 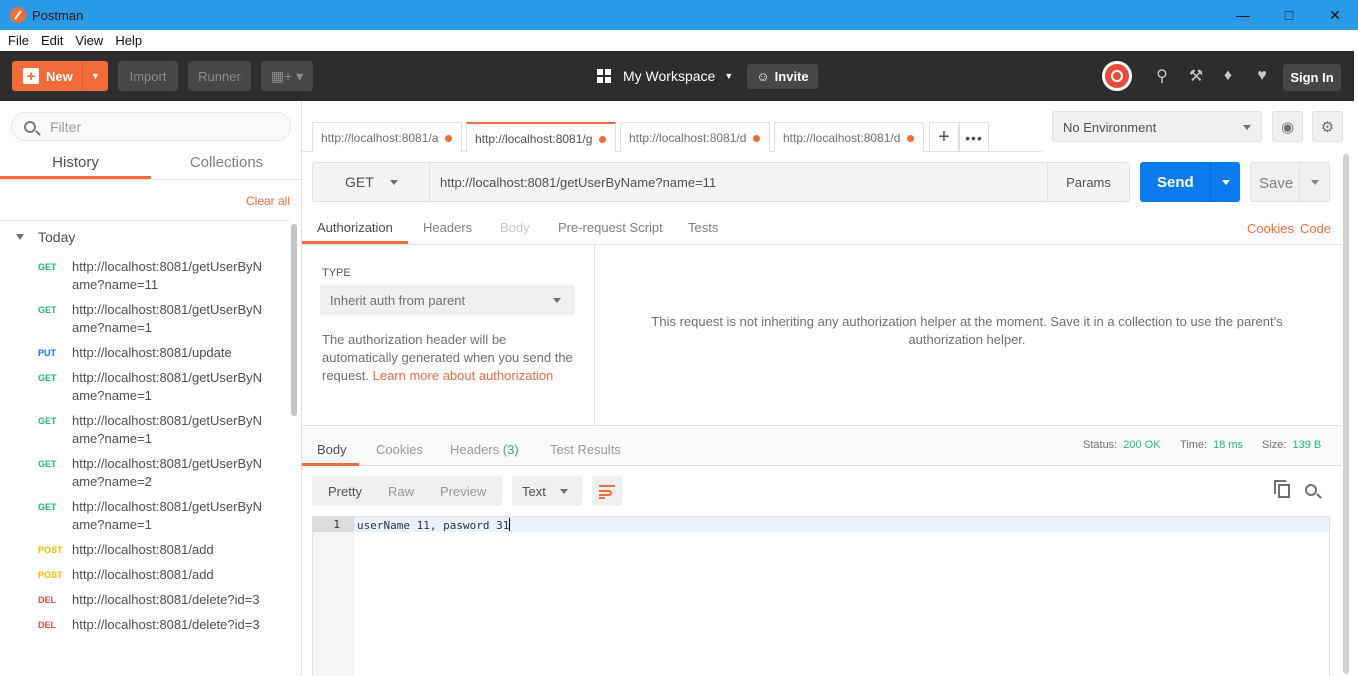 I want to click on invite-button: ☺ Invite, so click(x=782, y=76).